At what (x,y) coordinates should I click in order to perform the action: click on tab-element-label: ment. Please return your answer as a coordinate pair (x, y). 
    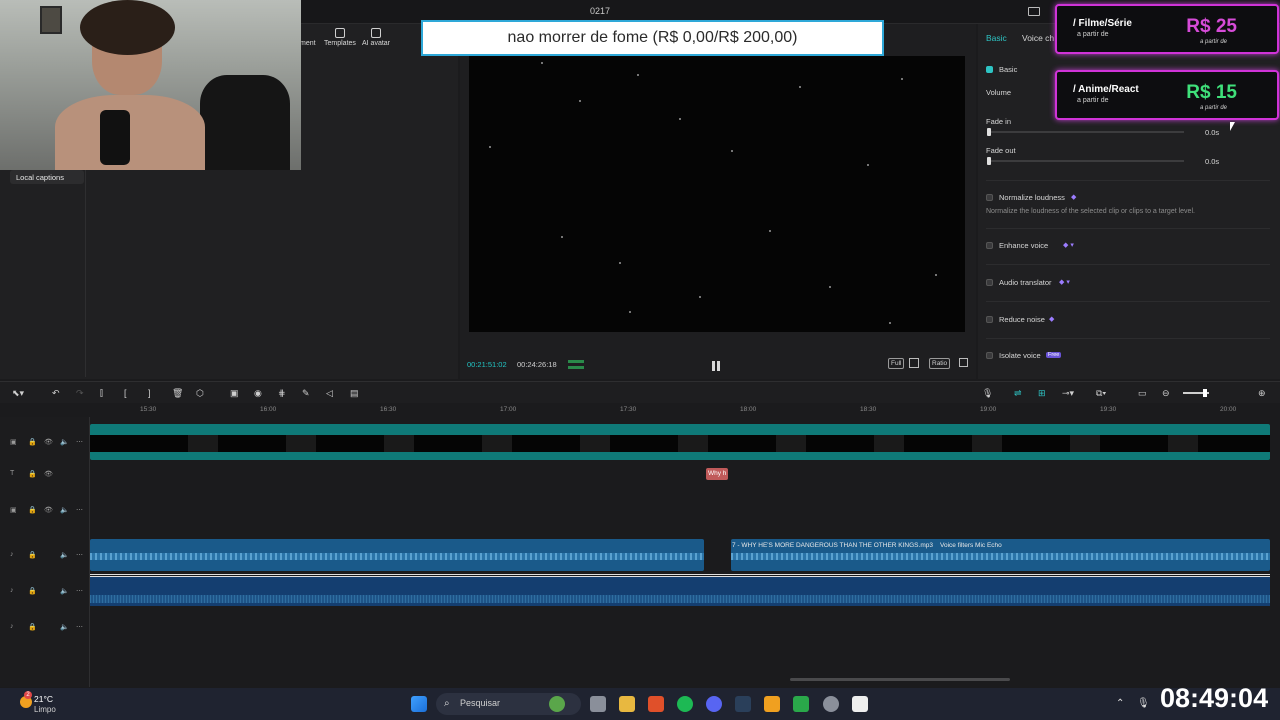
    Looking at the image, I should click on (308, 43).